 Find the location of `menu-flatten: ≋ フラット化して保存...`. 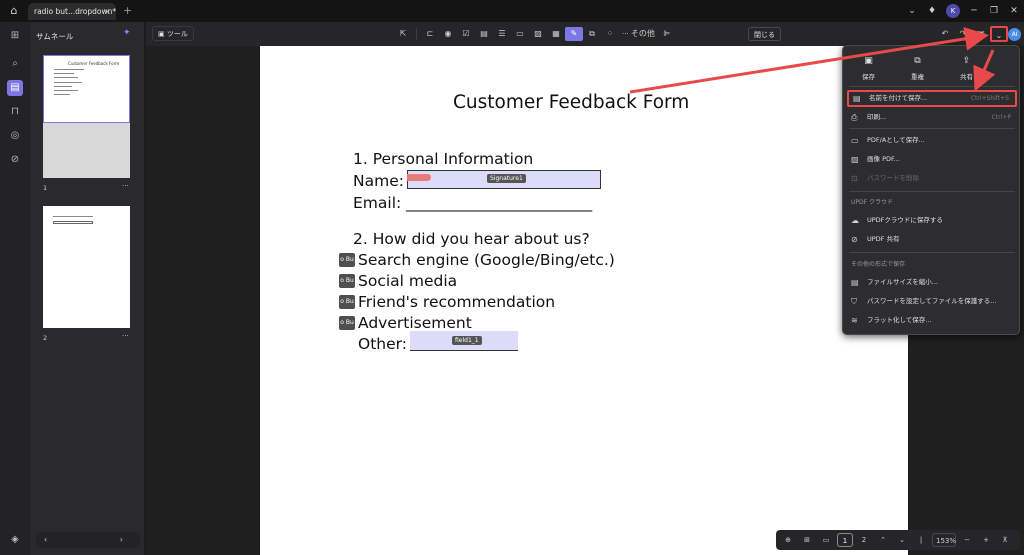

menu-flatten: ≋ フラット化して保存... is located at coordinates (932, 320).